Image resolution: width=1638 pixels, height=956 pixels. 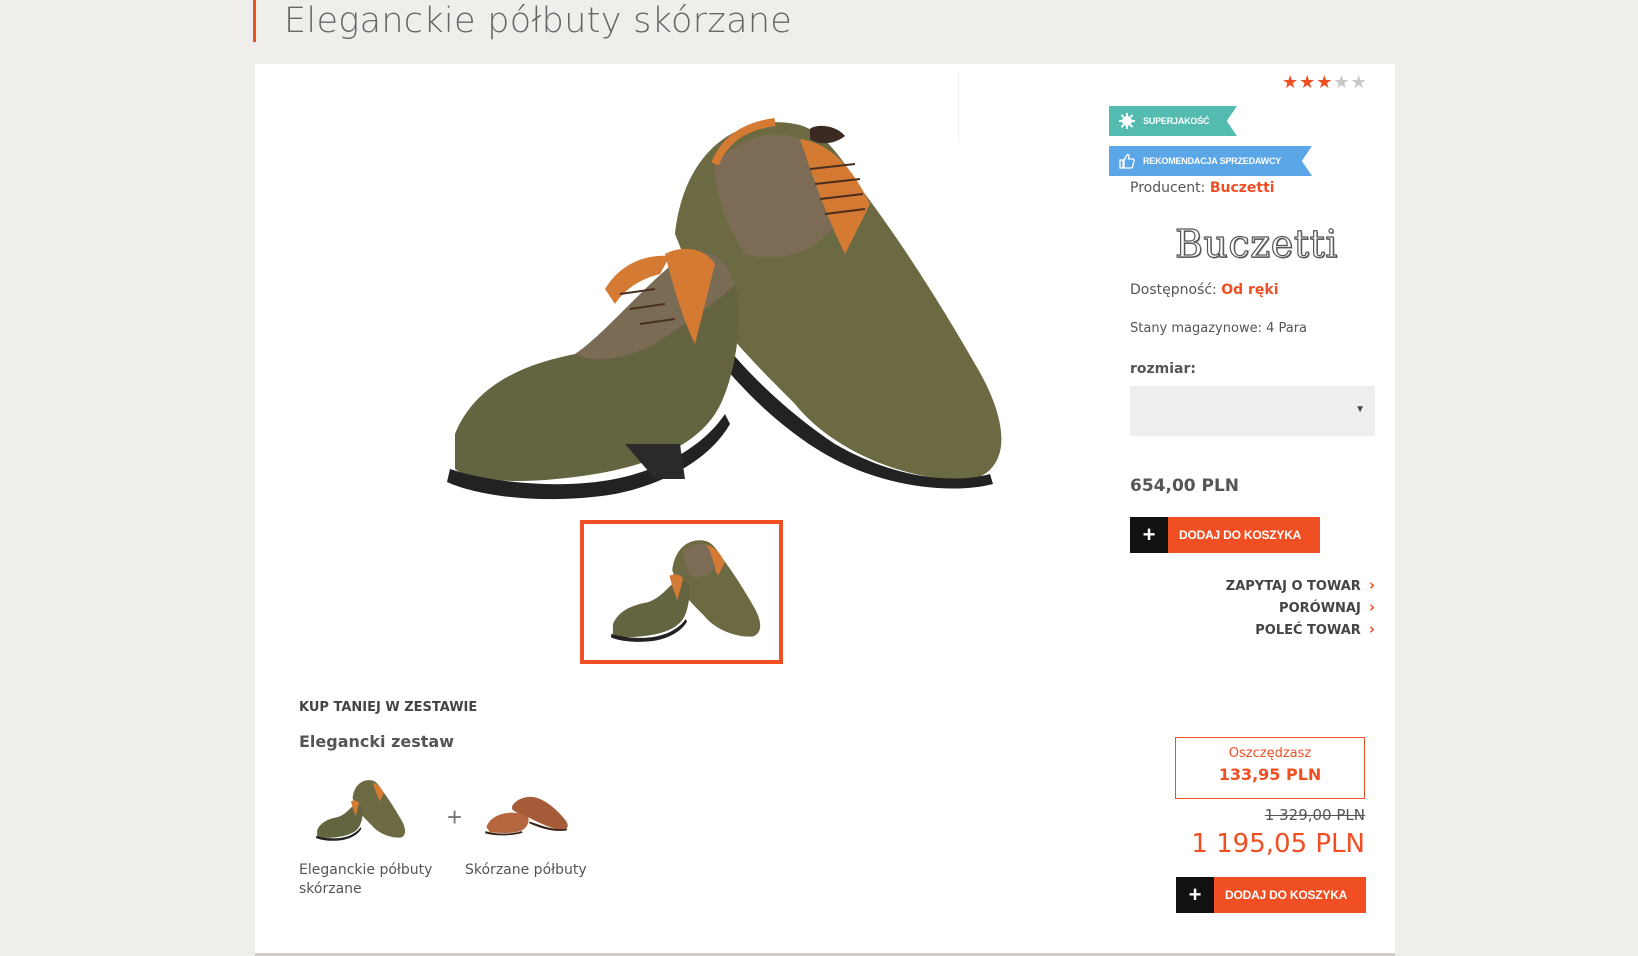 I want to click on savings-amount: 133,95 PLN, so click(x=1270, y=774).